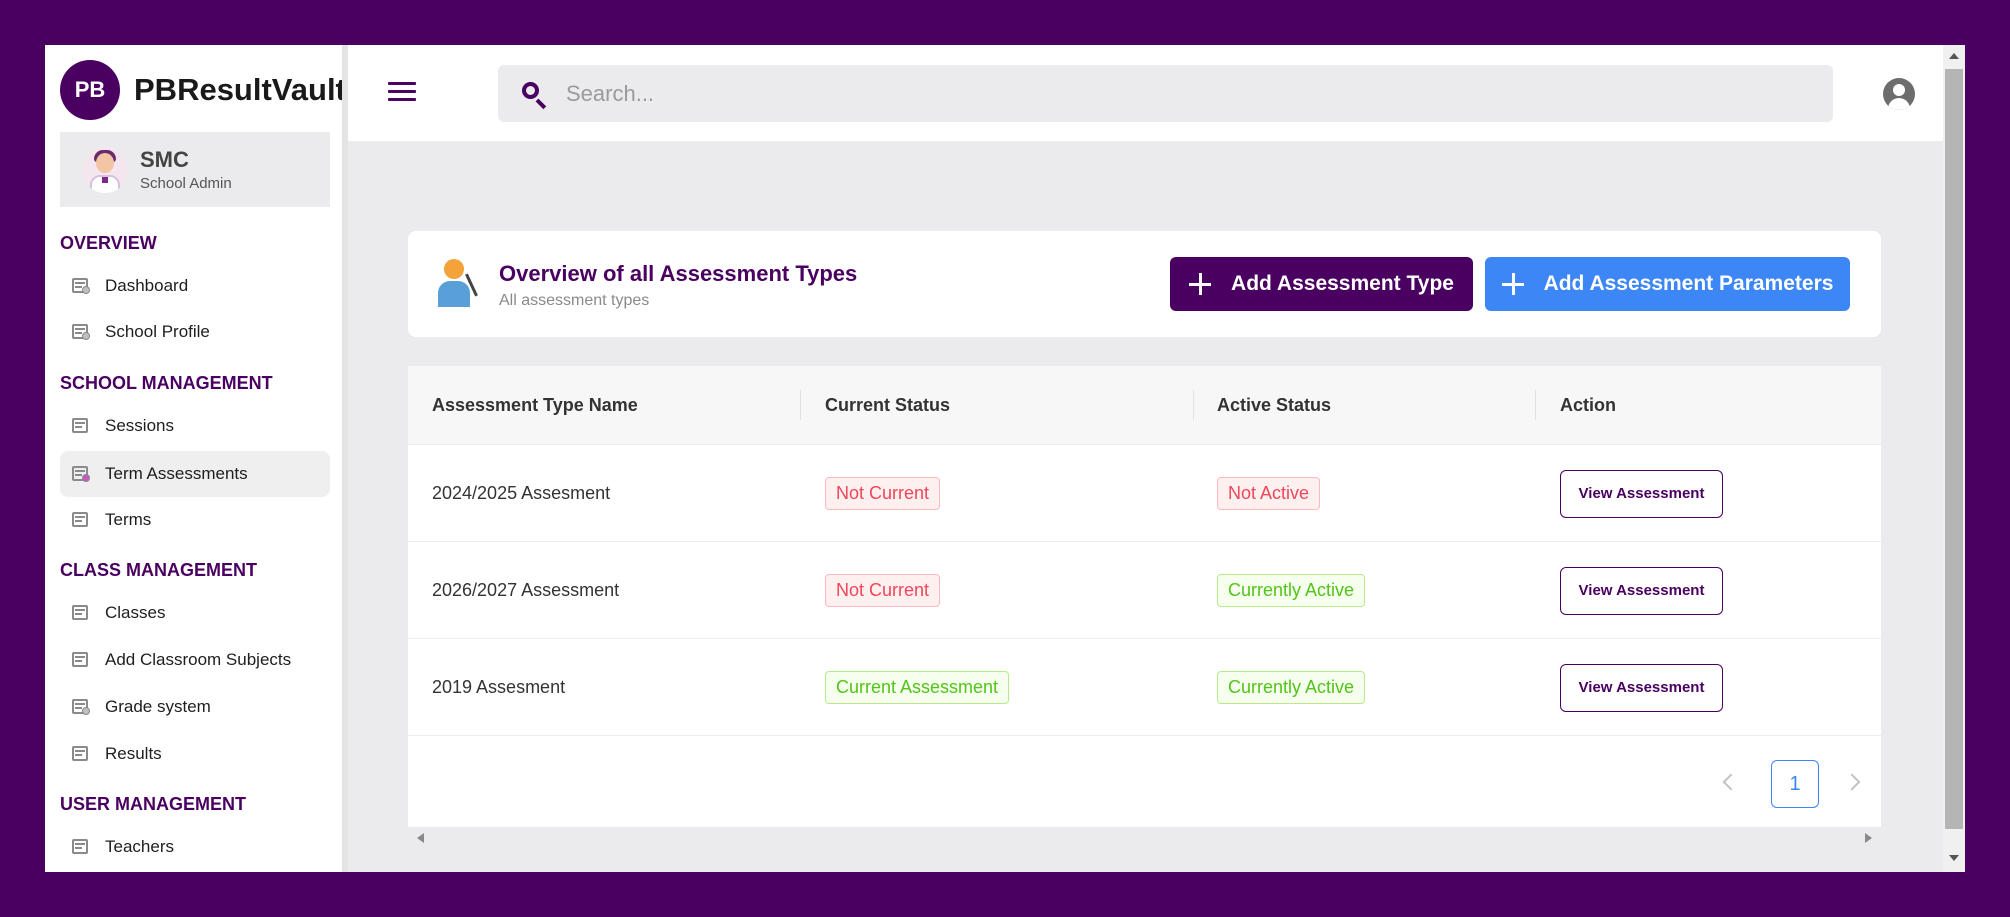 The width and height of the screenshot is (2010, 917). I want to click on sidebar-item-teachers: Teachers, so click(195, 847).